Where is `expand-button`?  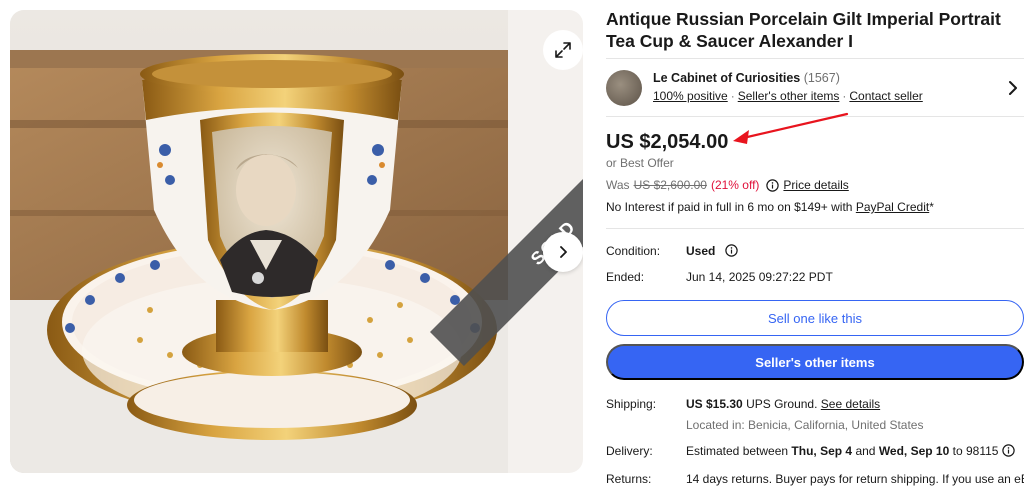 expand-button is located at coordinates (563, 50).